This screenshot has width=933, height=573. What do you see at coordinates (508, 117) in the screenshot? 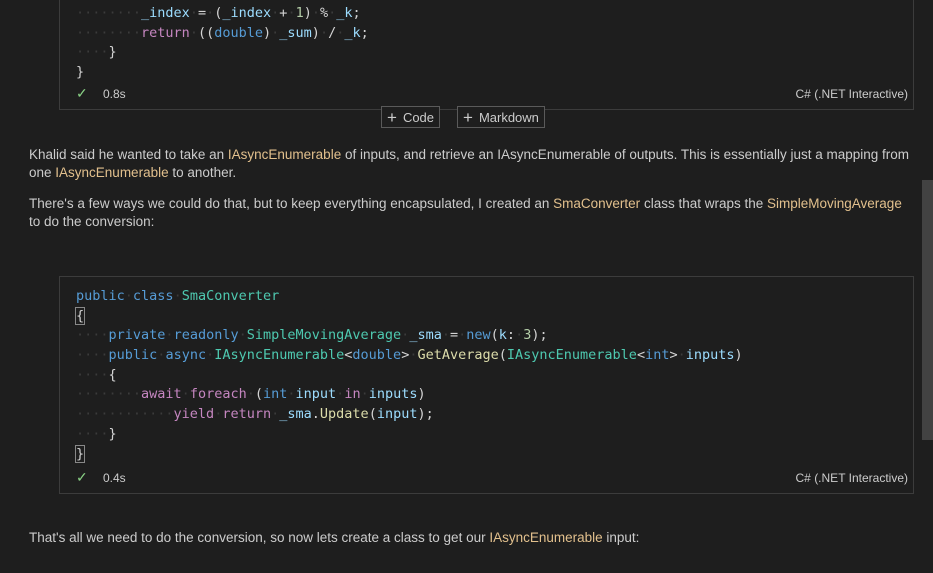
I see `add-markdown-label: Markdown` at bounding box center [508, 117].